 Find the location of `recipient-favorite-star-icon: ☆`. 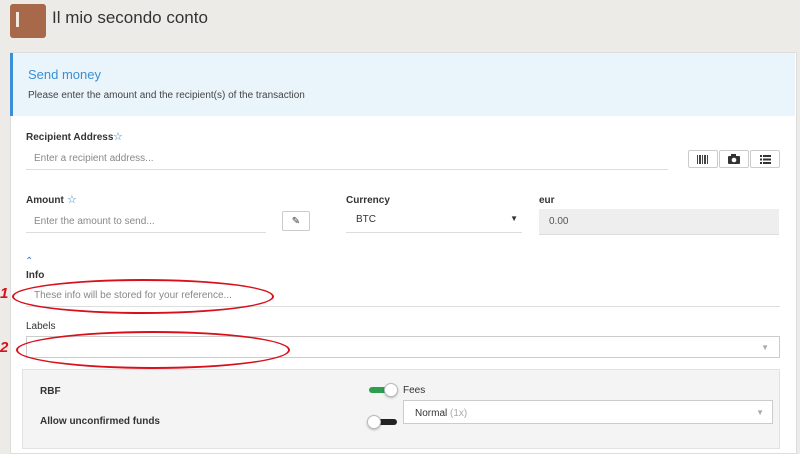

recipient-favorite-star-icon: ☆ is located at coordinates (118, 136).